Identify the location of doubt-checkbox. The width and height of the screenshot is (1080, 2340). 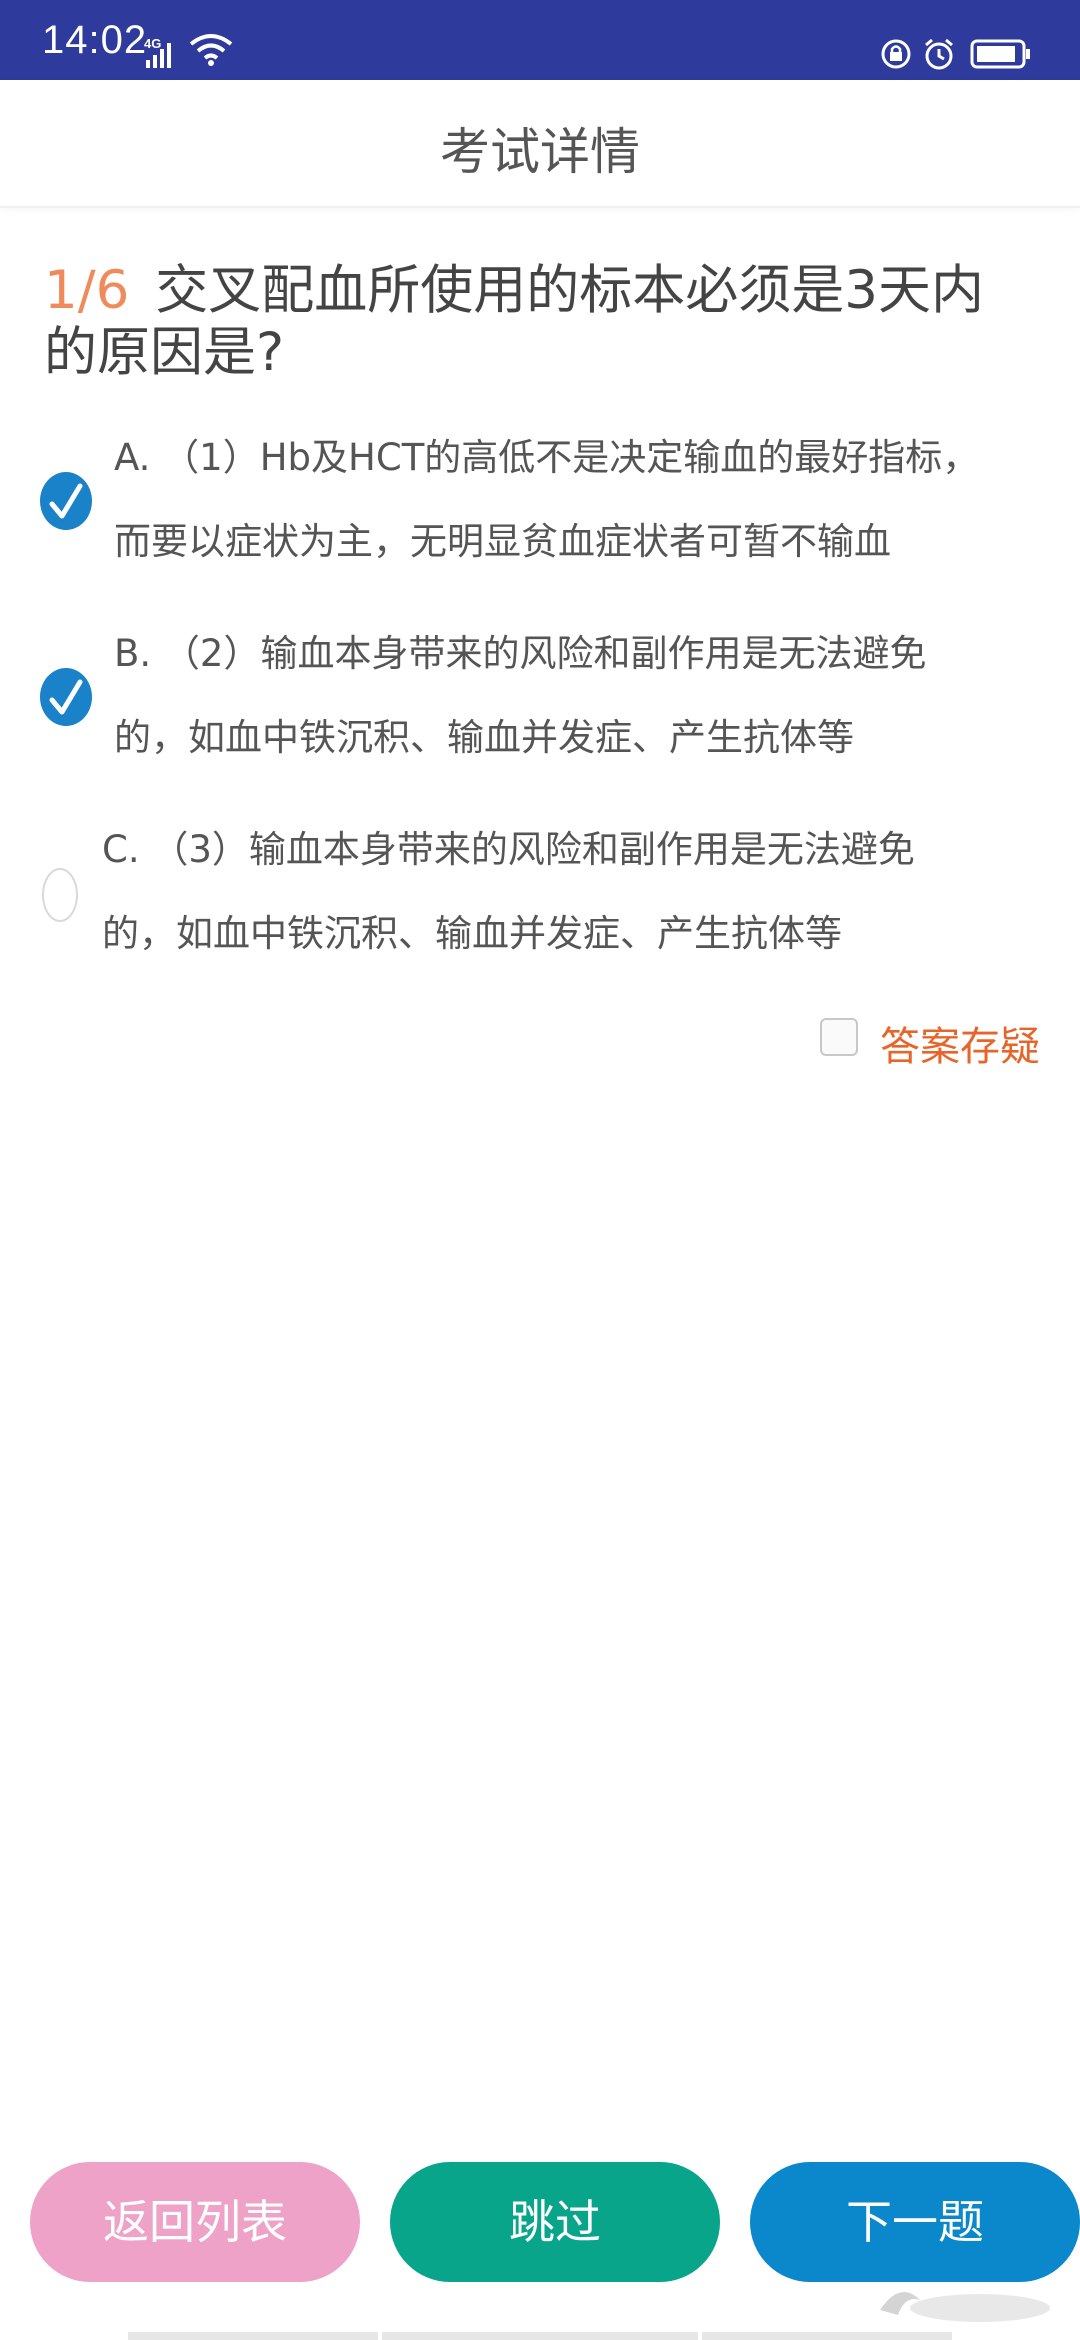
(839, 1037).